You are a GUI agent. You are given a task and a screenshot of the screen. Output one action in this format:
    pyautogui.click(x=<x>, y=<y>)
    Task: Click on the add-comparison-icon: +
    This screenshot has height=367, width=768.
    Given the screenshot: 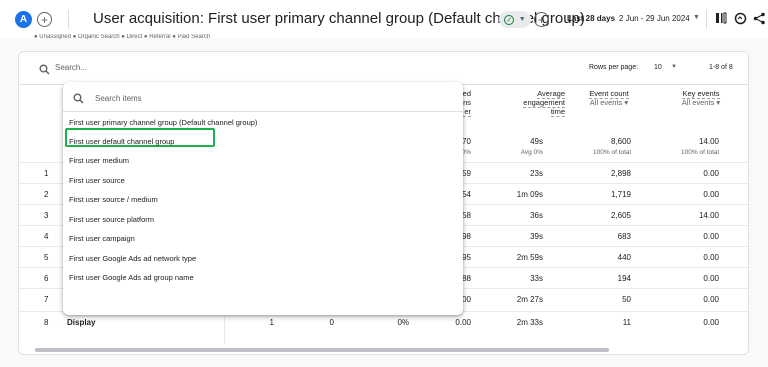 What is the action you would take?
    pyautogui.click(x=44, y=19)
    